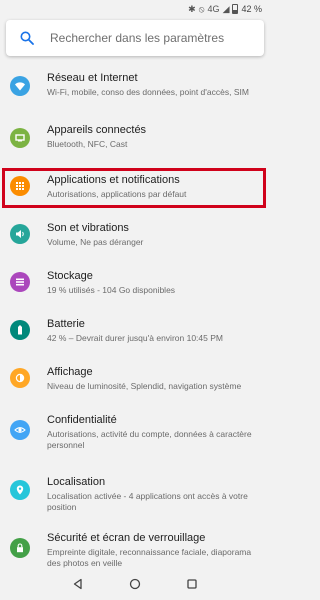 This screenshot has height=600, width=320. Describe the element at coordinates (27, 38) in the screenshot. I see `search-icon` at that location.